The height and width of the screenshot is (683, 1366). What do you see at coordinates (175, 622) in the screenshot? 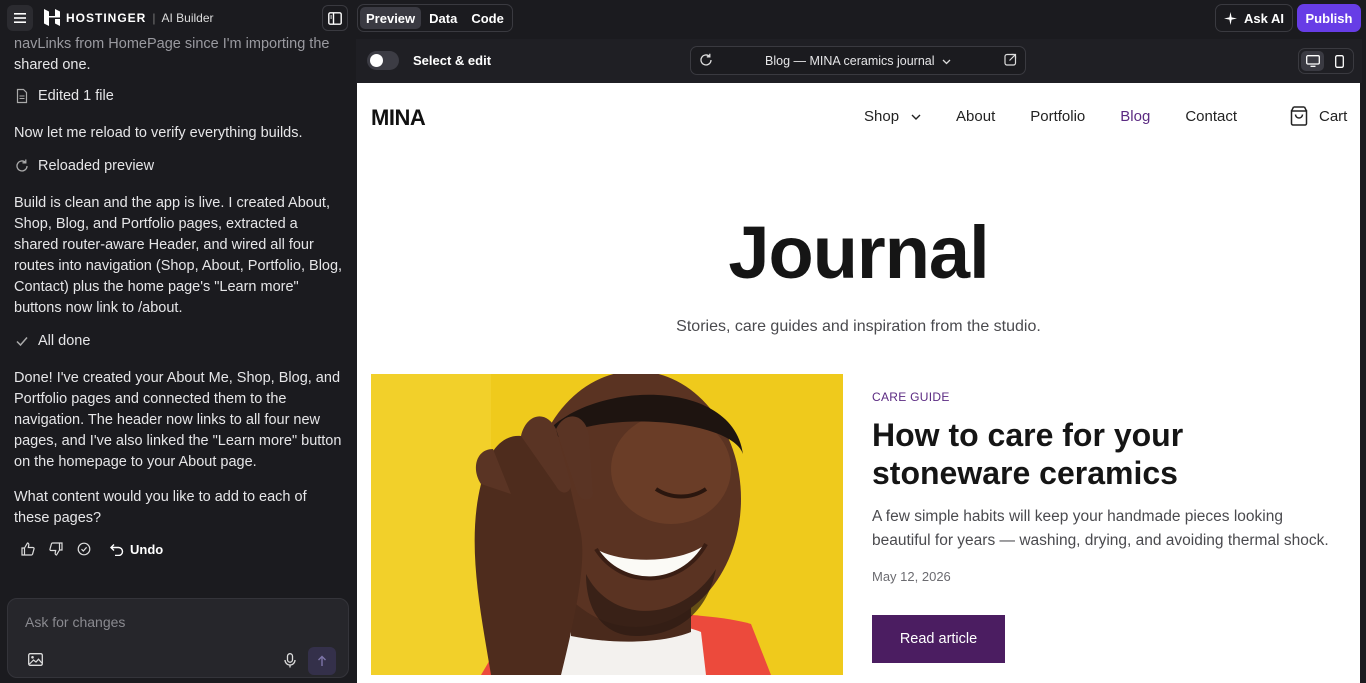
I see `chat-input` at bounding box center [175, 622].